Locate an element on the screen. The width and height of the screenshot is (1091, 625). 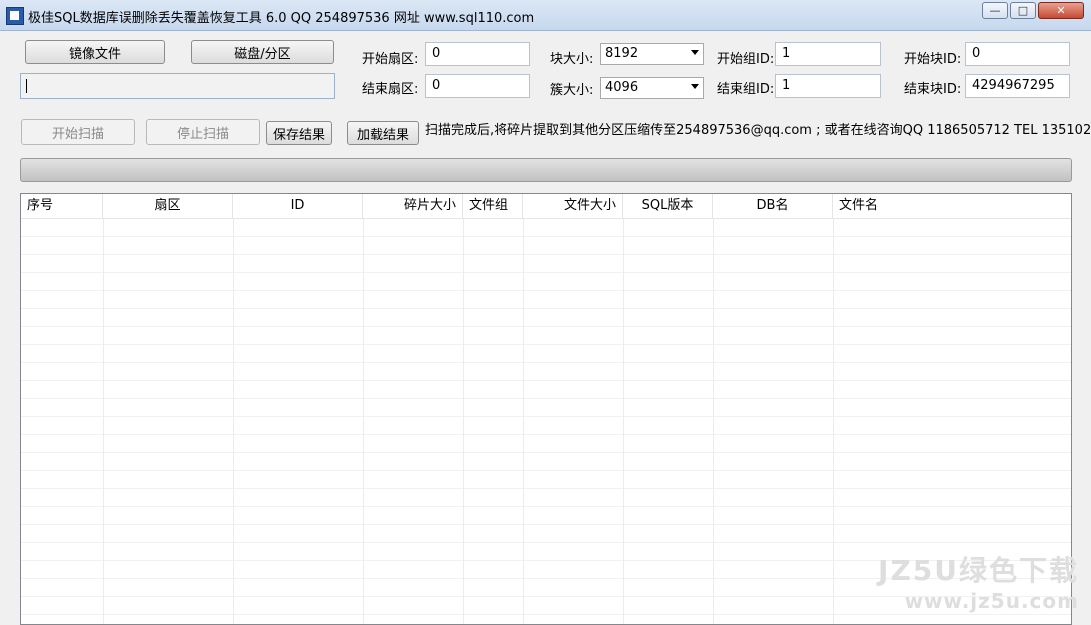
end-group-id-field: 1 is located at coordinates (828, 86).